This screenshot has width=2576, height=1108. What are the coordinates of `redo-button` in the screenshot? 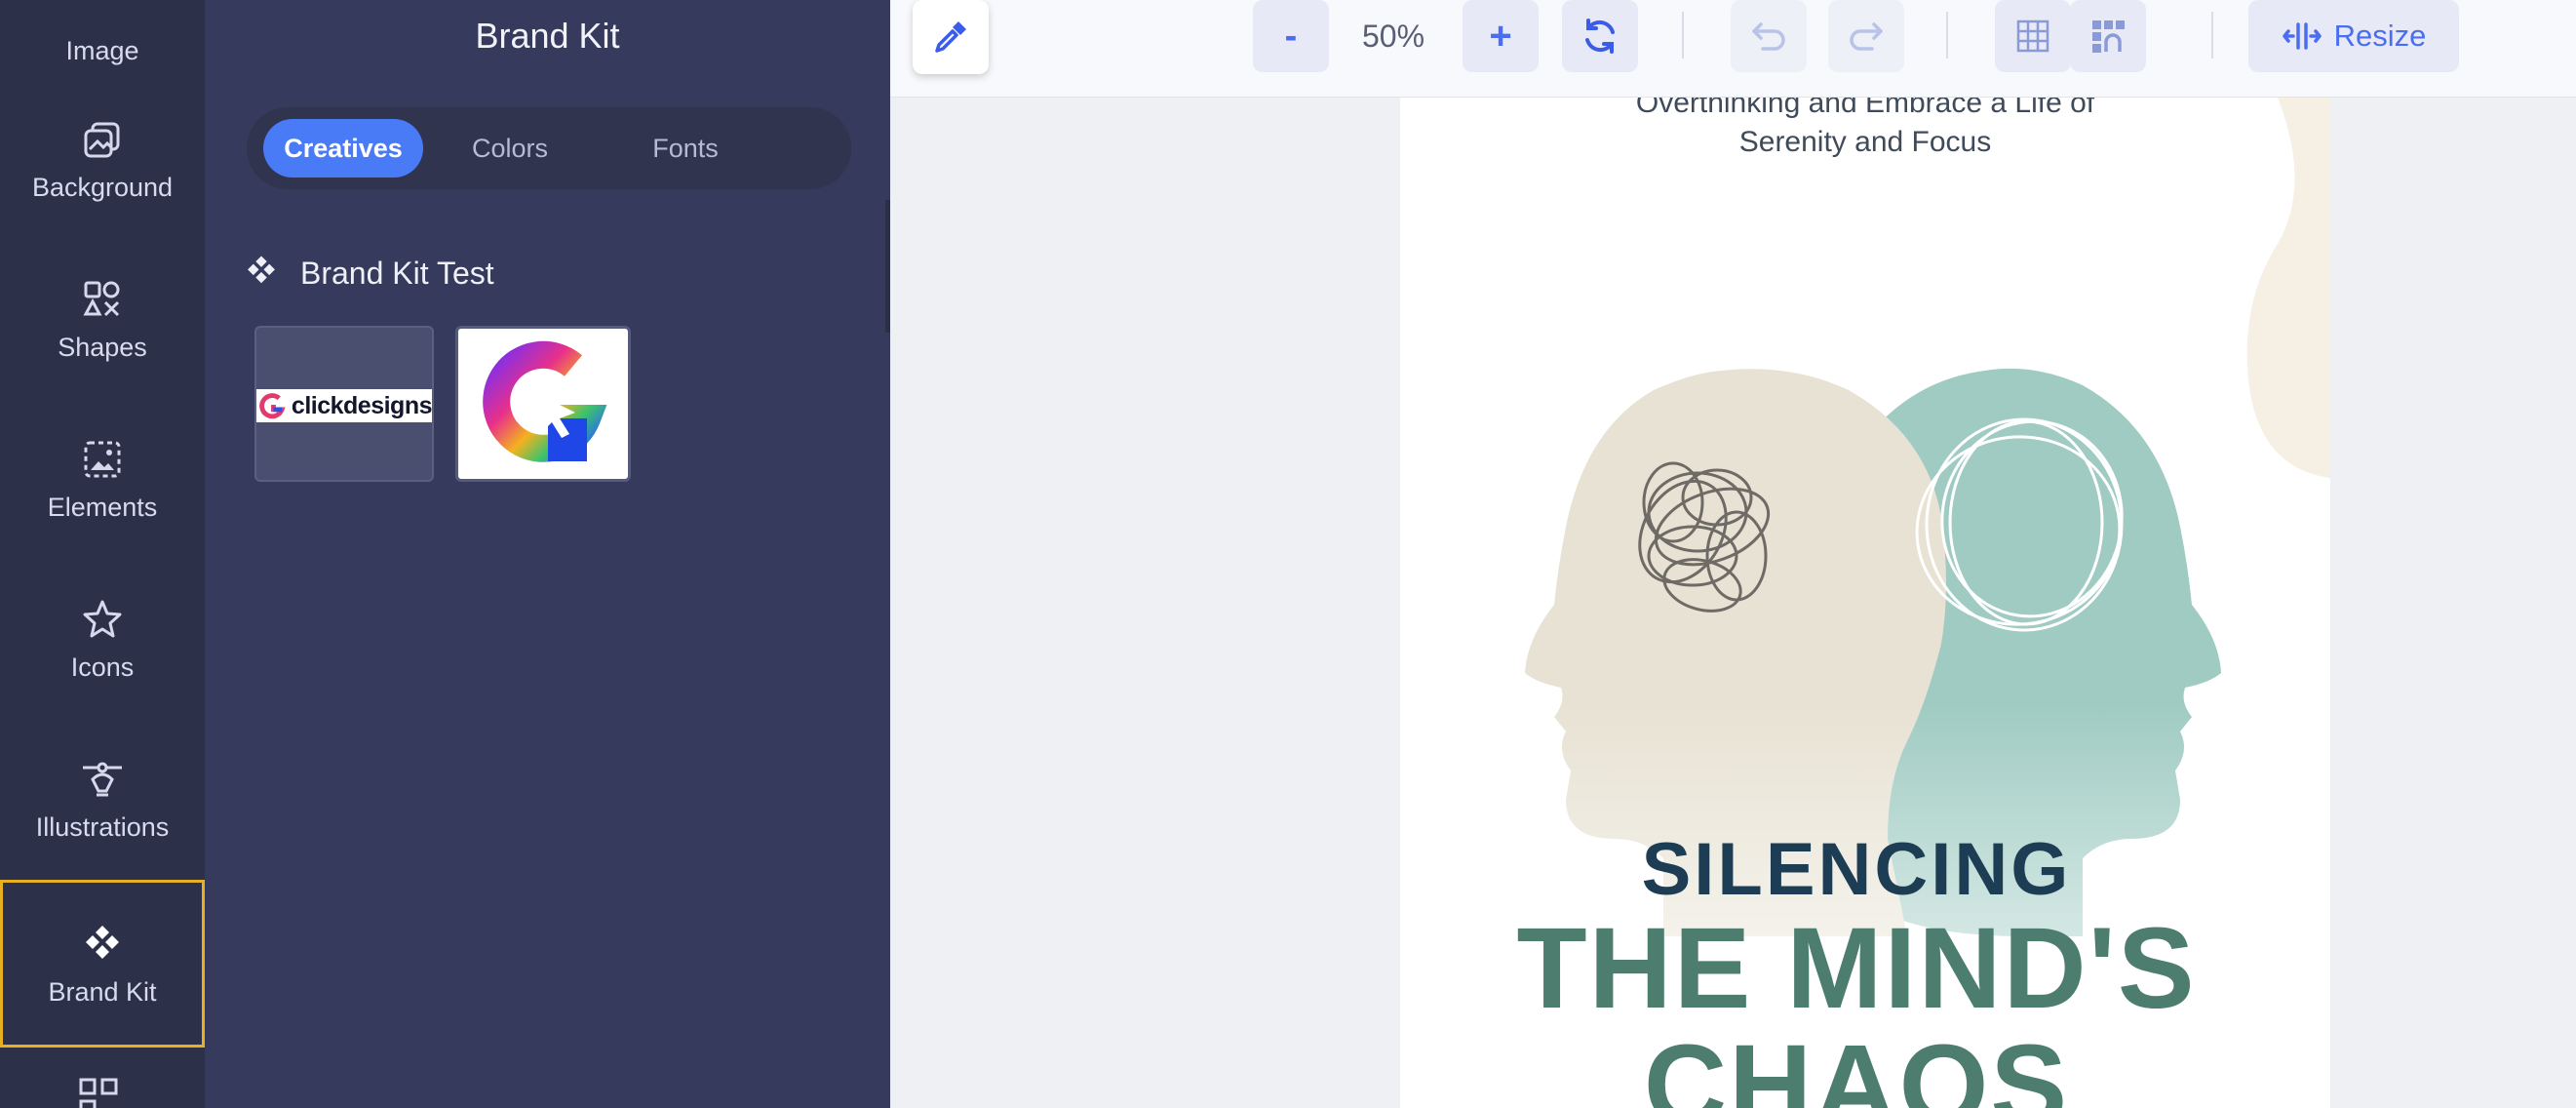 It's located at (1866, 36).